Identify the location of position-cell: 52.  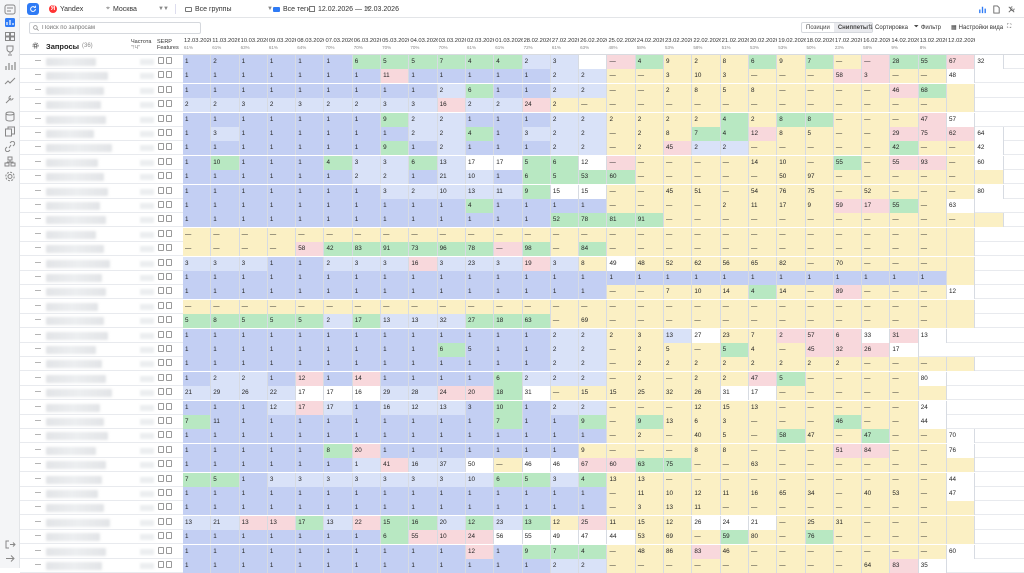
(565, 220).